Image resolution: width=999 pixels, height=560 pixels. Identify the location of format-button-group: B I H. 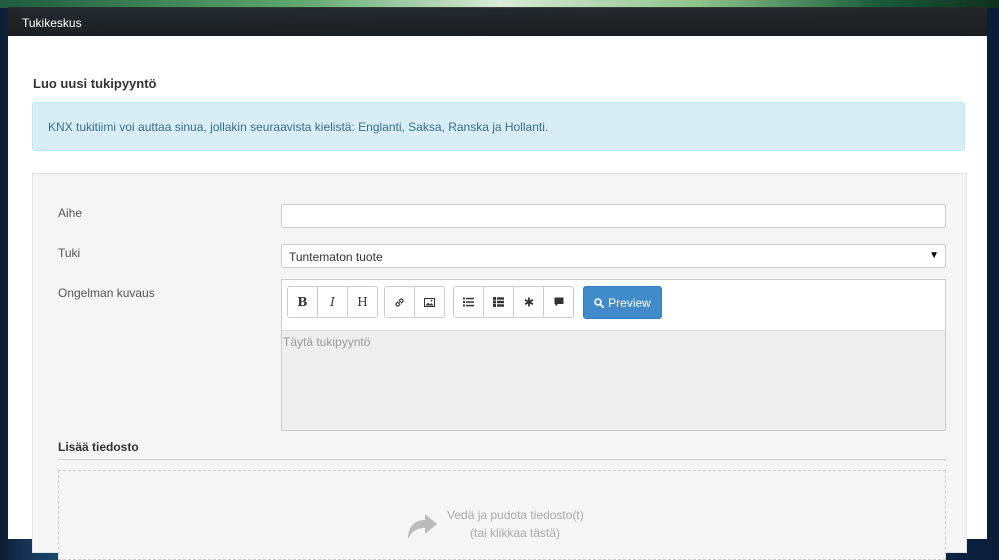
(332, 302).